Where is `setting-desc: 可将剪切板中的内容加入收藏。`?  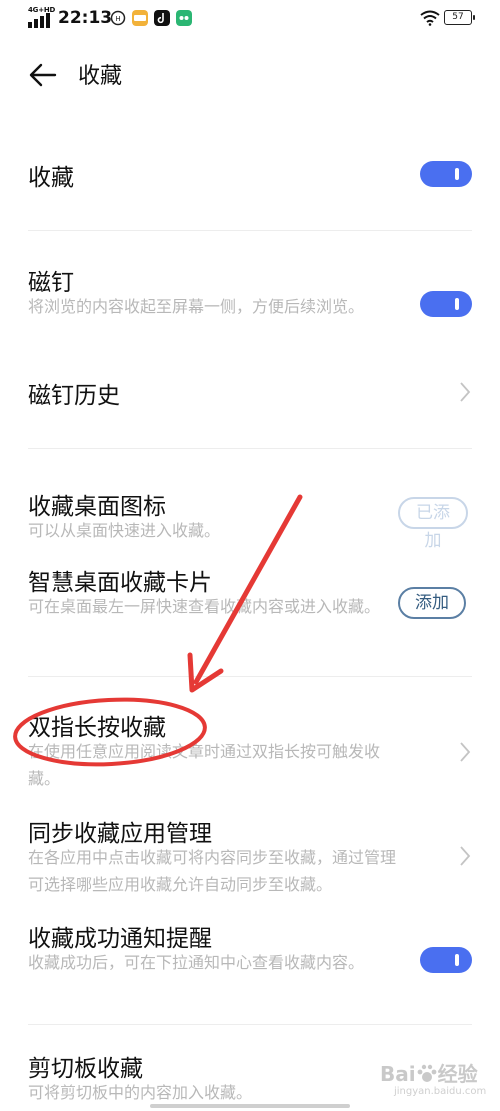 setting-desc: 可将剪切板中的内容加入收藏。 is located at coordinates (140, 1092).